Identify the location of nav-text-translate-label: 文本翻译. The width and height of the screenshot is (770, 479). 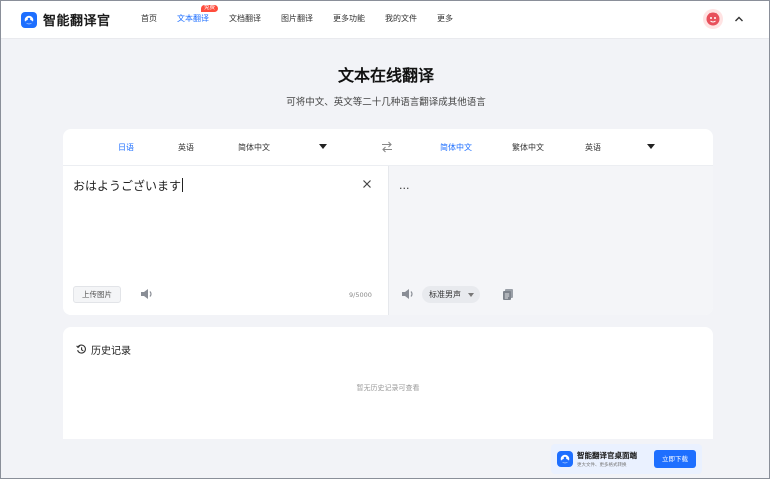
(193, 18).